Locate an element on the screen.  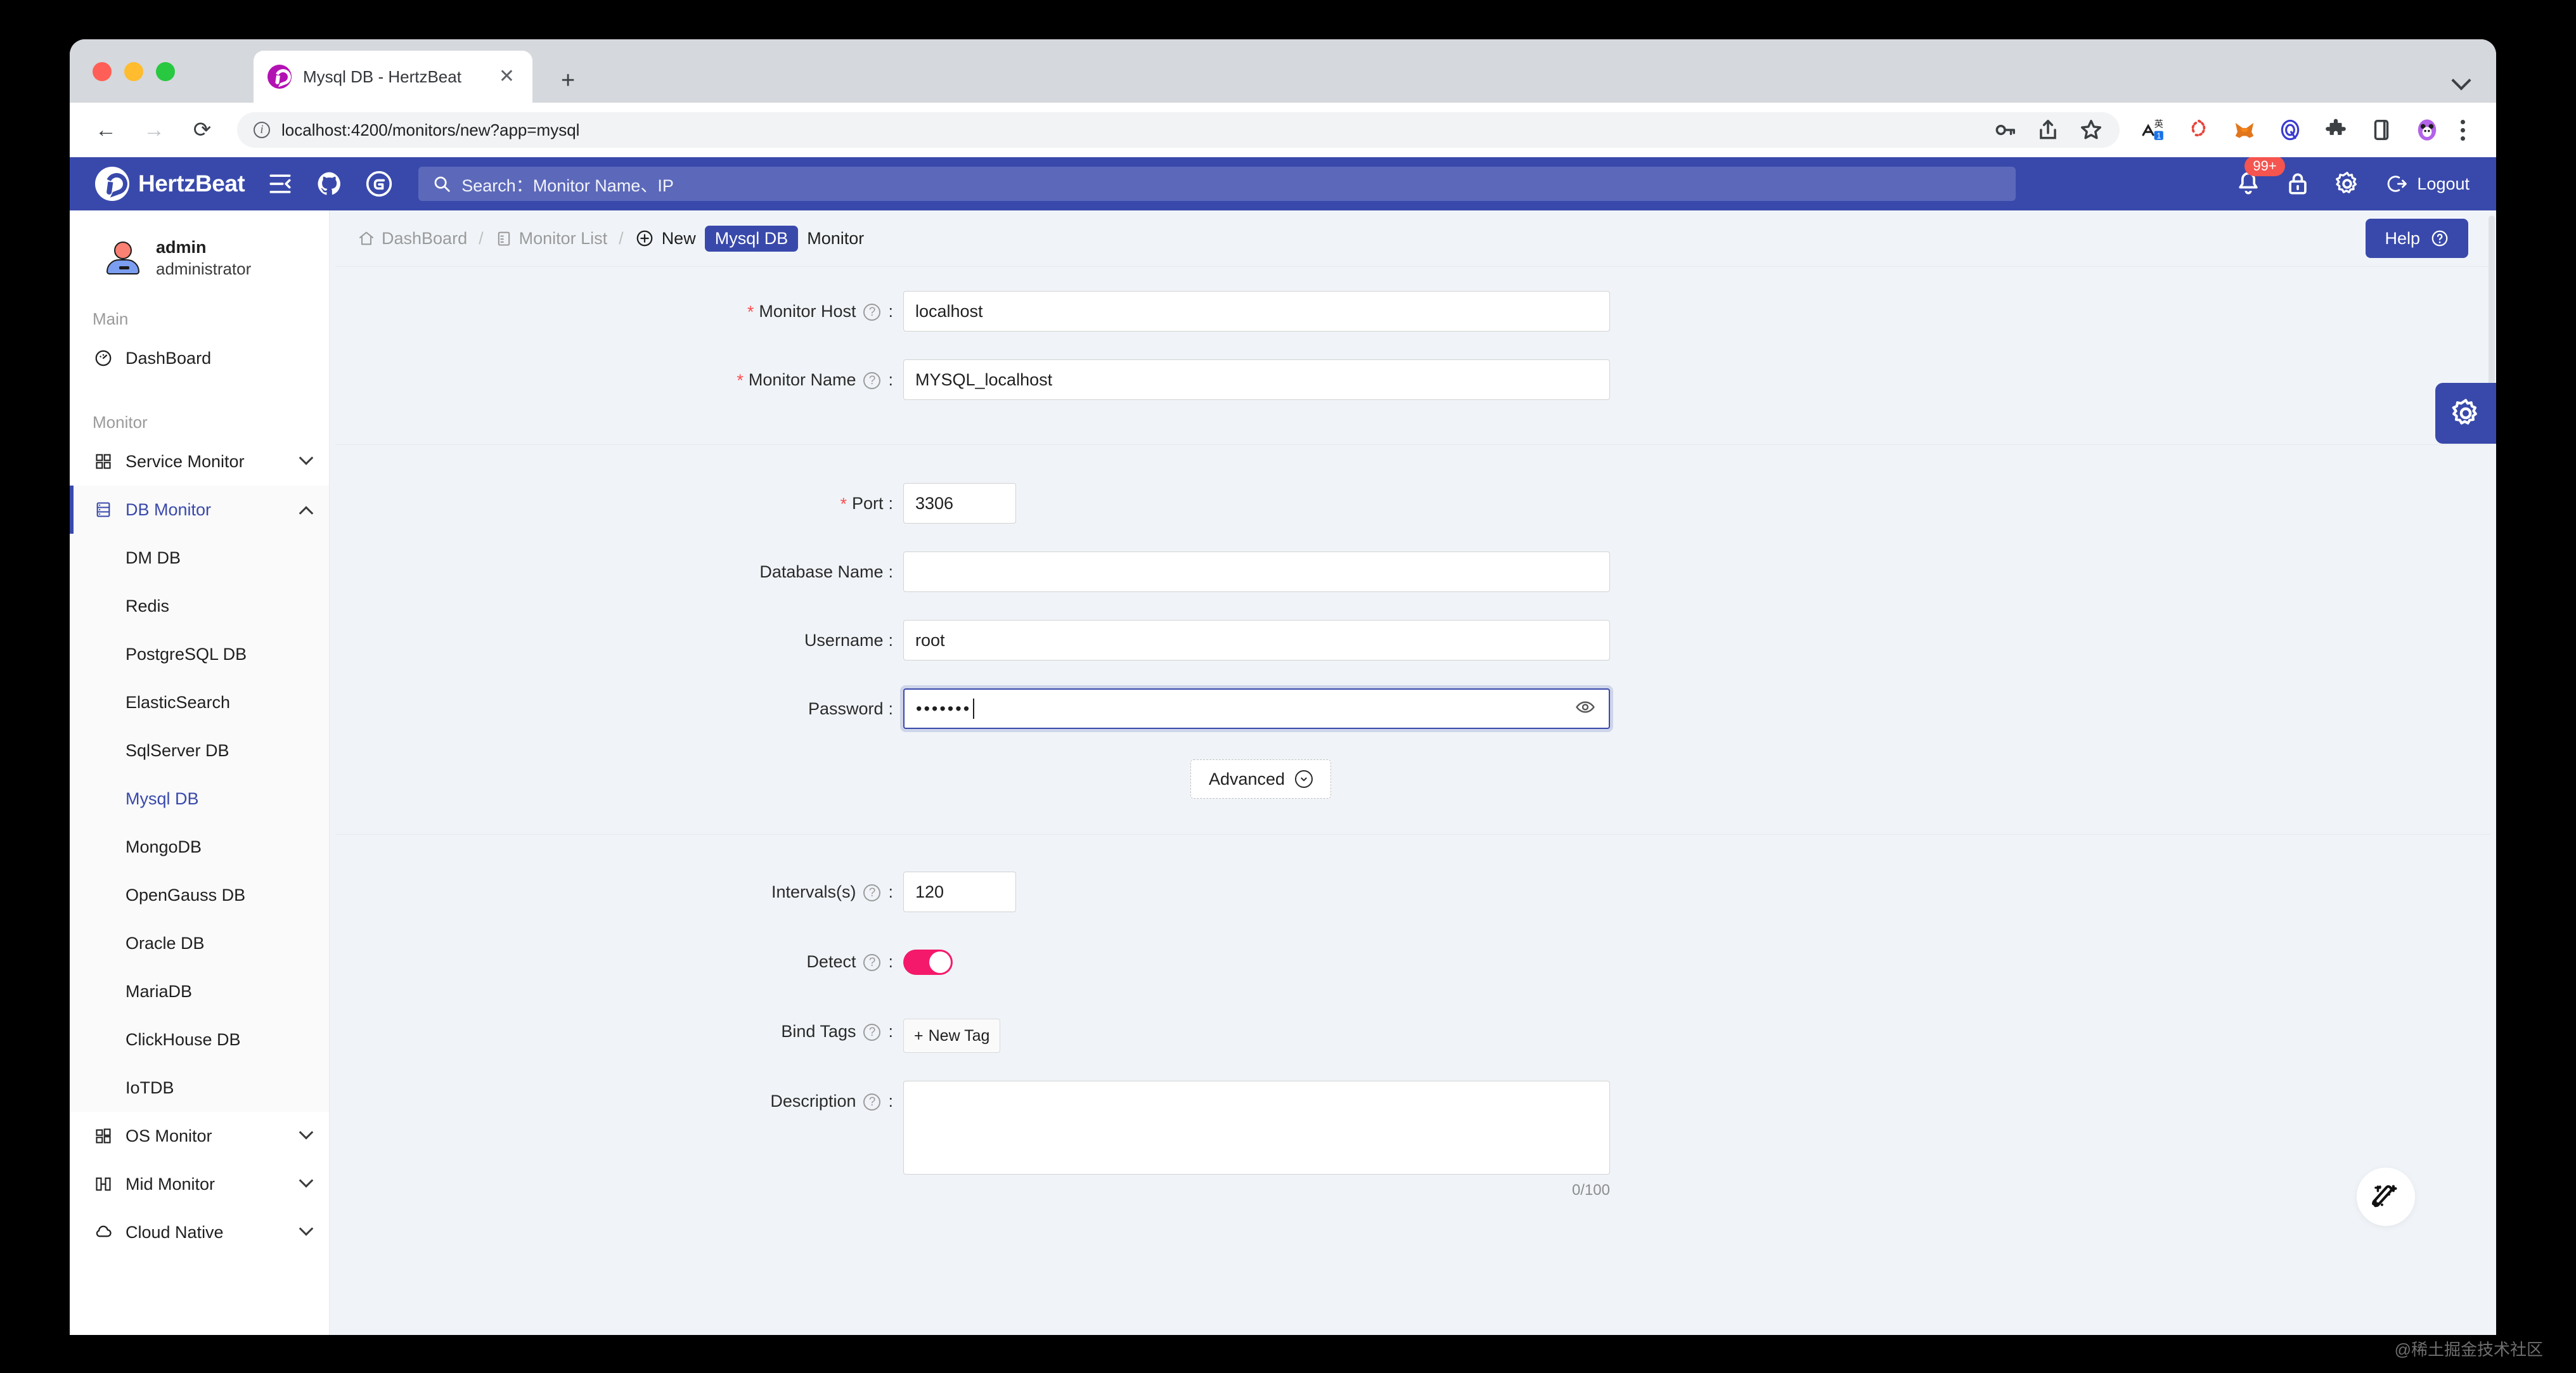
sidebar-subitem-postgresql-db: PostgreSQL DB is located at coordinates (199, 654).